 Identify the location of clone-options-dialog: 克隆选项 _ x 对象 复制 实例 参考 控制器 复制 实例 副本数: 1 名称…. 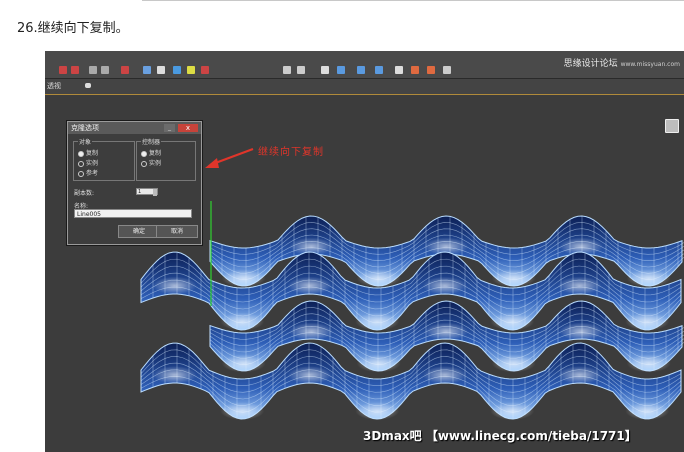
(134, 183).